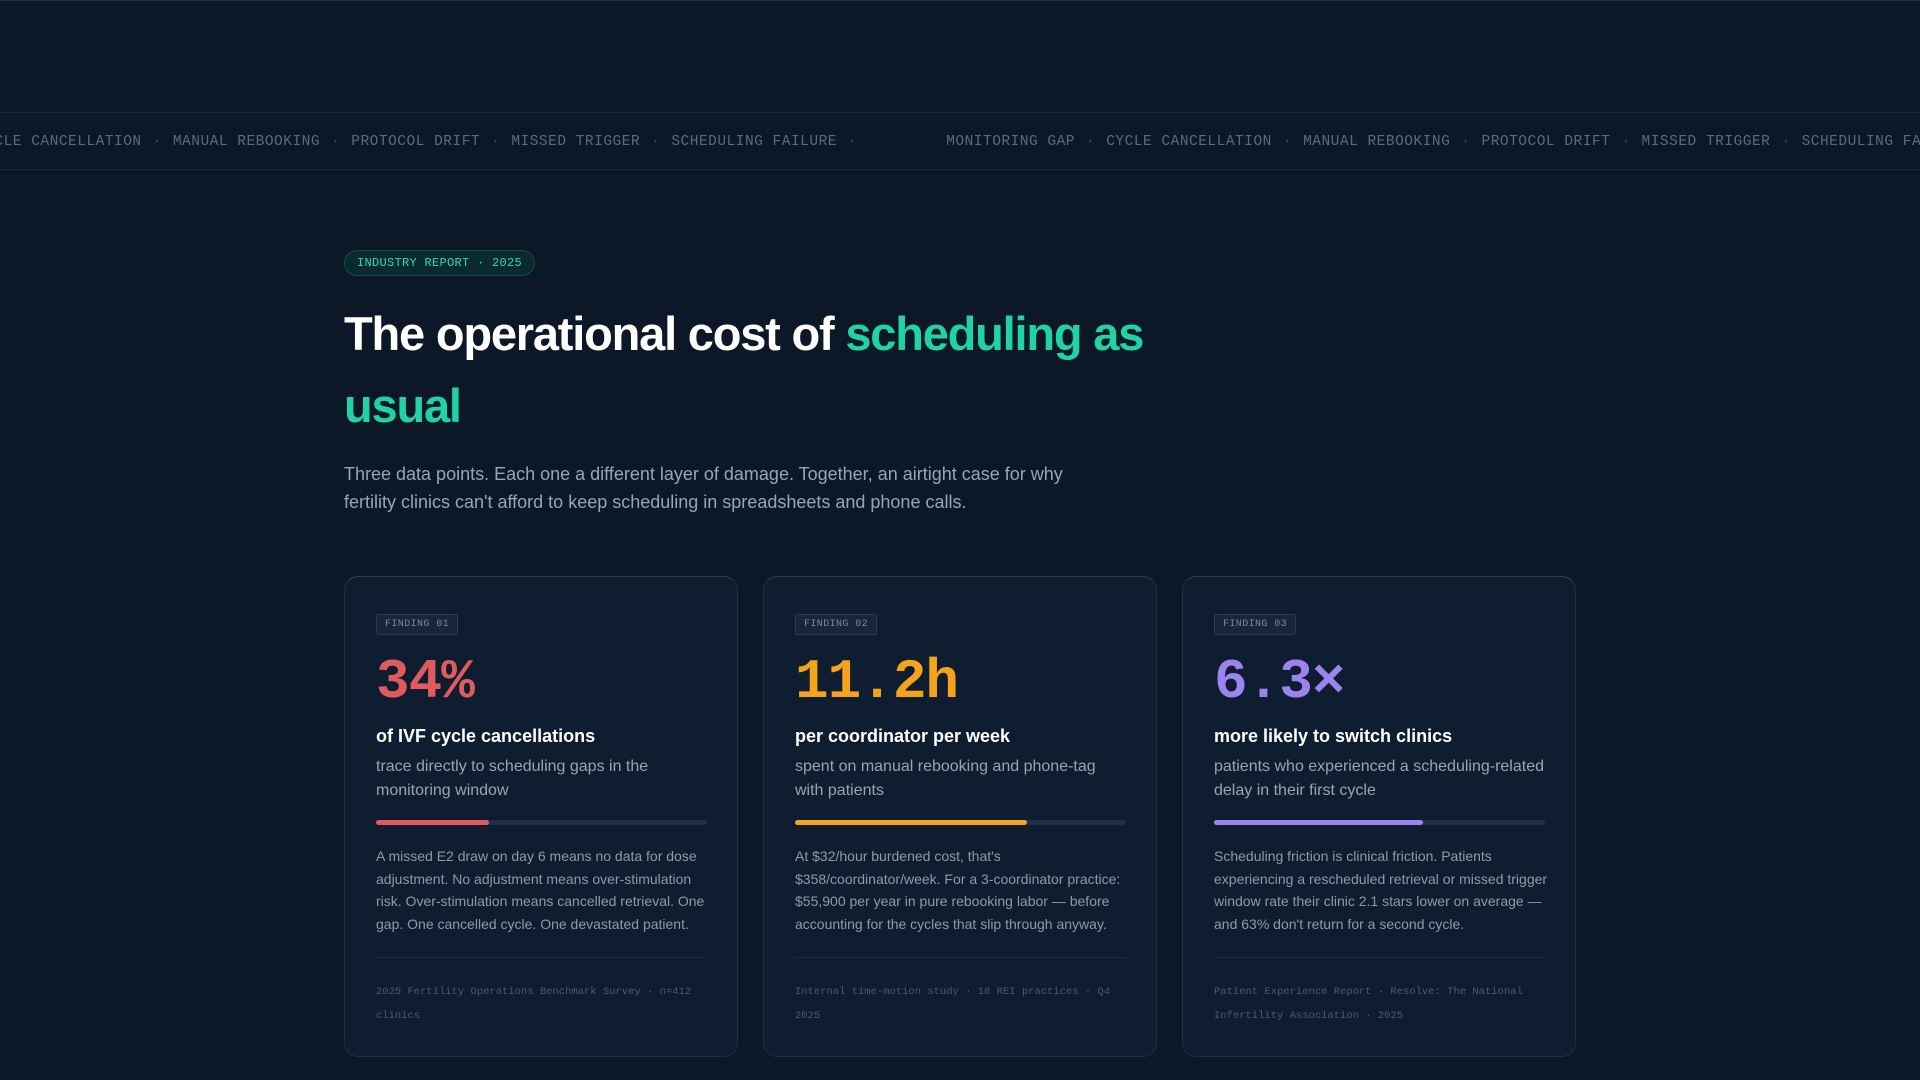  I want to click on finding-tag: FINDING 01, so click(417, 624).